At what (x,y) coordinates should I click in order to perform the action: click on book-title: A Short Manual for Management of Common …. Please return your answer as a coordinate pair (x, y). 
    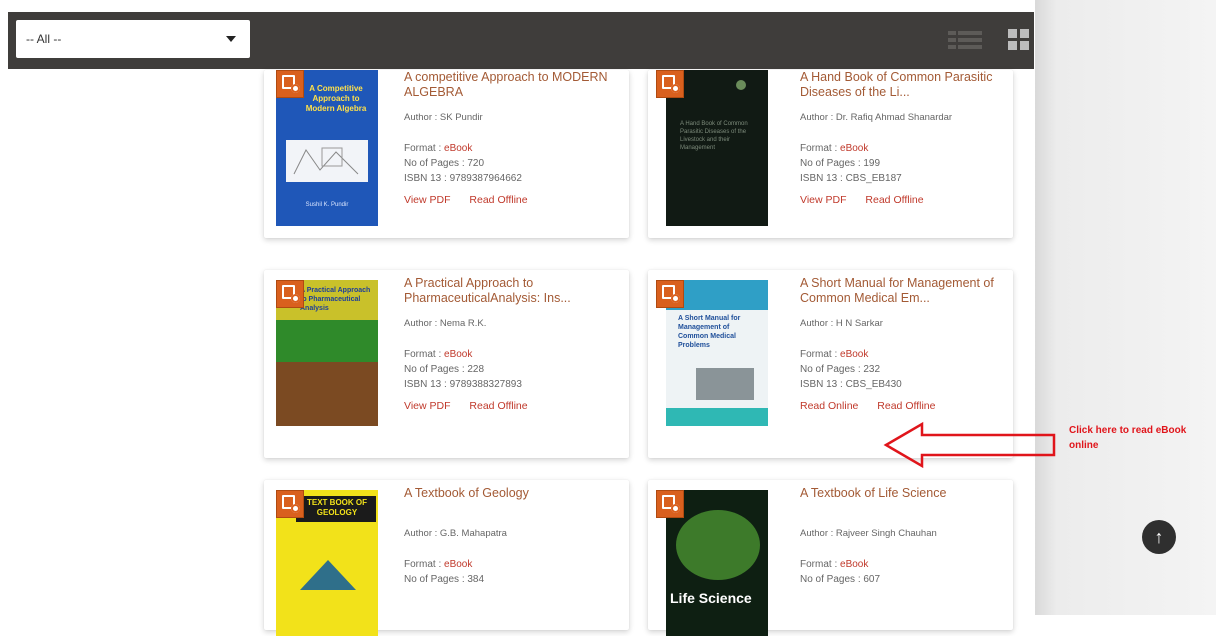
    Looking at the image, I should click on (907, 291).